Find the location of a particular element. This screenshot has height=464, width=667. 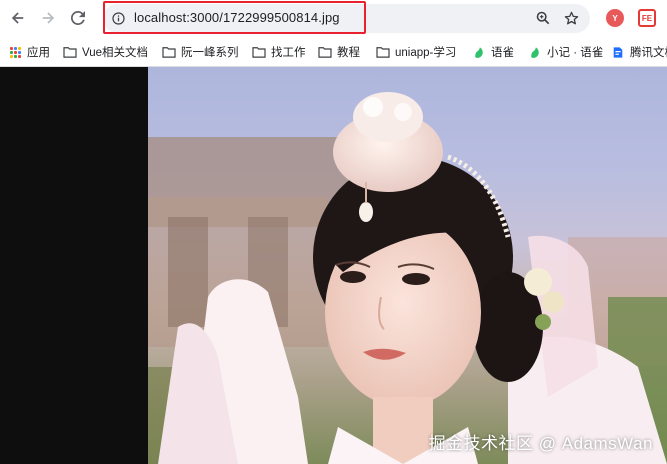

yuque-extension-icon: Y is located at coordinates (615, 18).